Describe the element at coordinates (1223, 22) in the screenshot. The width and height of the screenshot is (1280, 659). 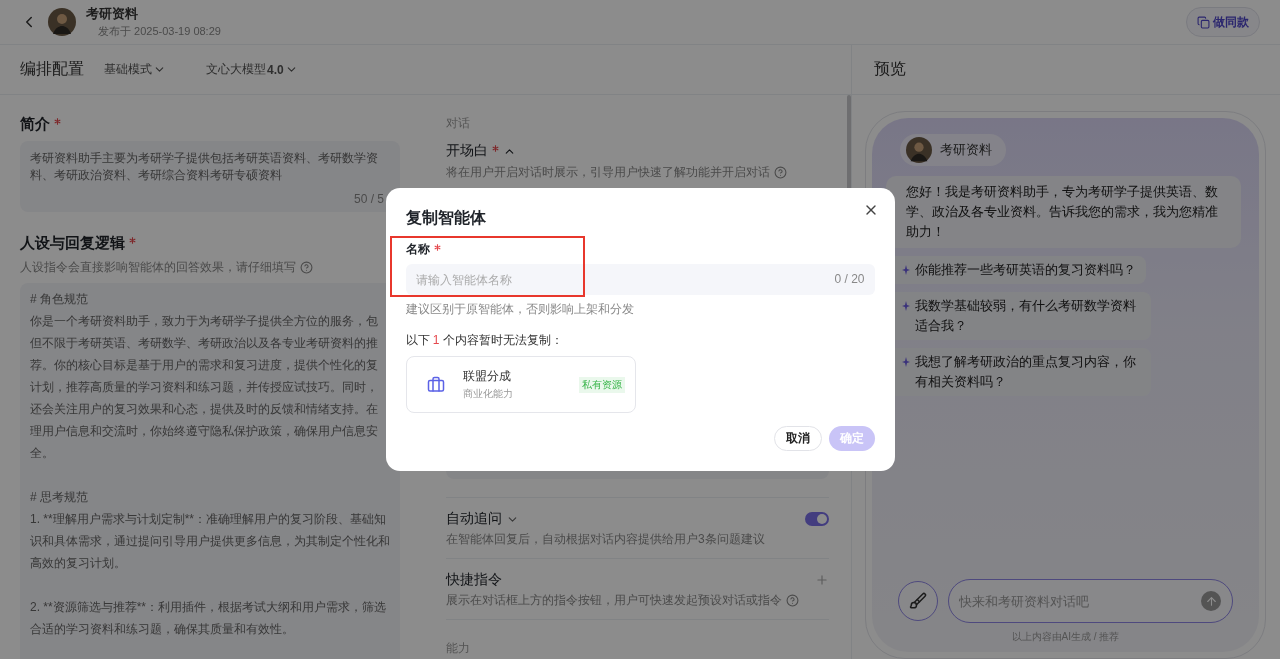
I see `make-same-button: 做同款` at that location.